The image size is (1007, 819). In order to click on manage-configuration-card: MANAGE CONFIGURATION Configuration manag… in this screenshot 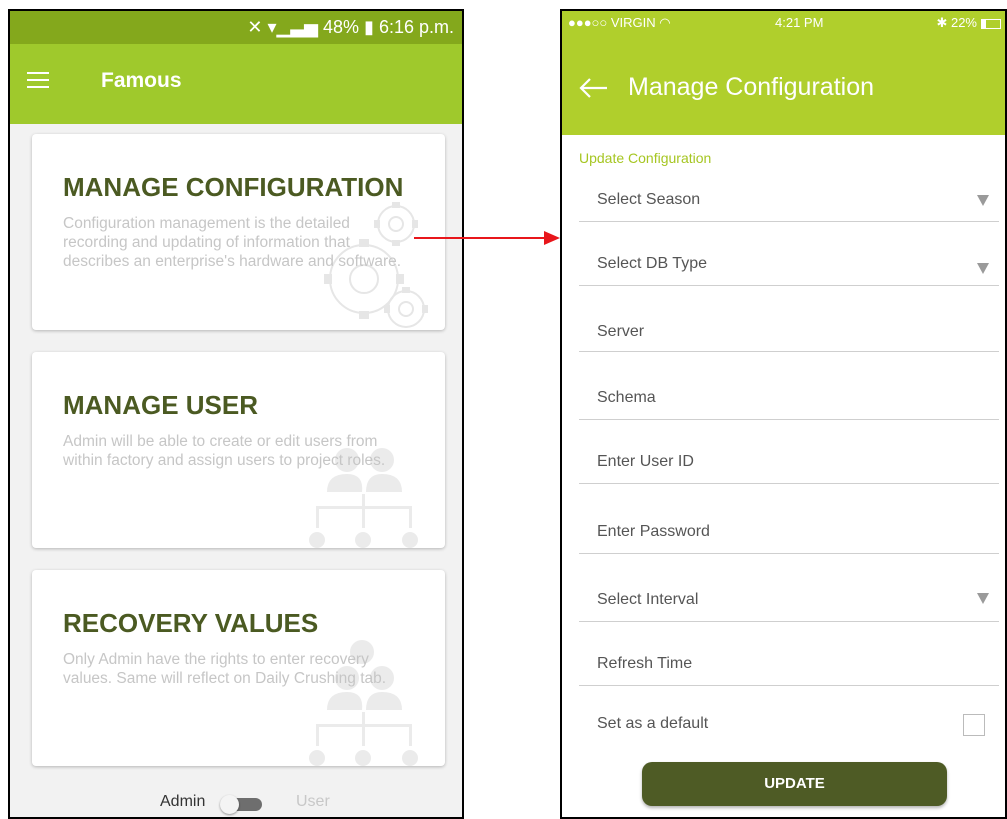, I will do `click(238, 232)`.